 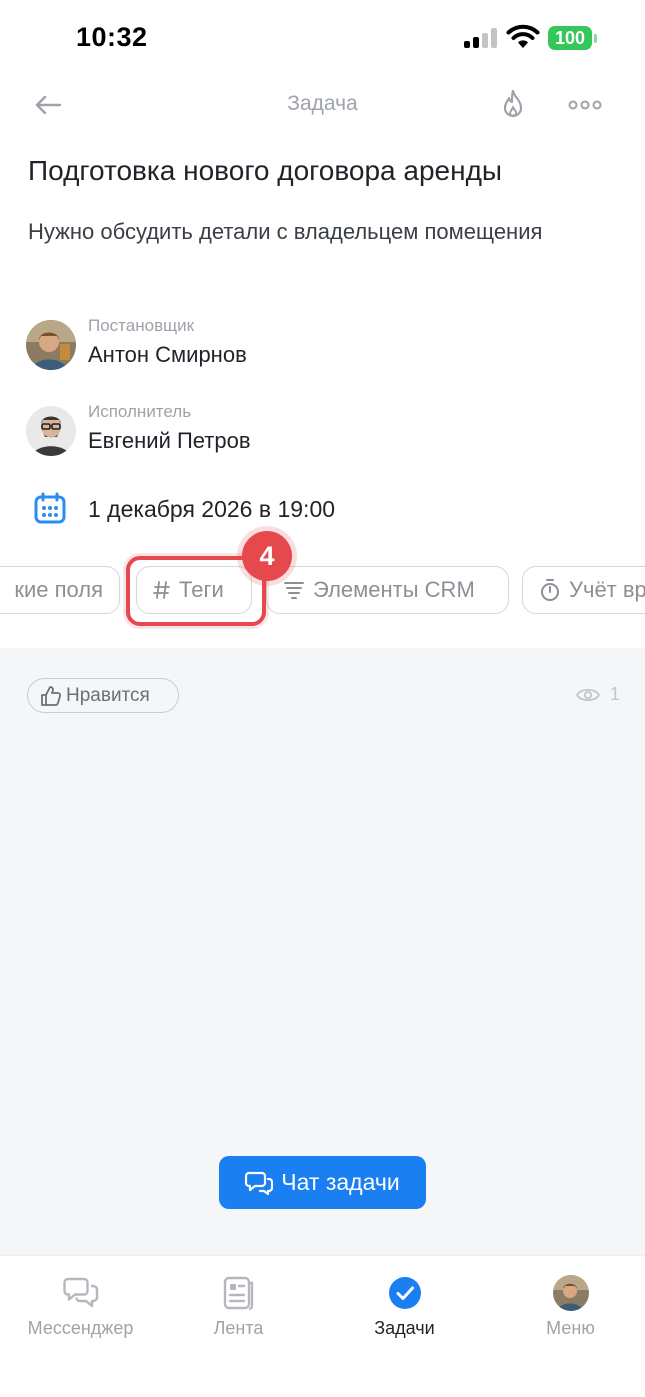 What do you see at coordinates (238, 1328) in the screenshot?
I see `tab-feed-label: Лента` at bounding box center [238, 1328].